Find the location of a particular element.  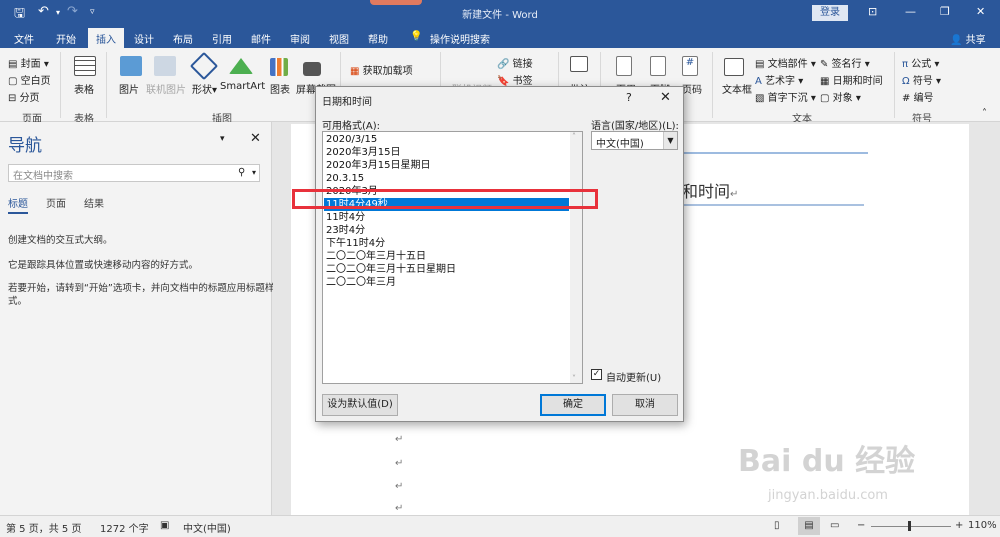

set-default-button: 设为默认值(D) is located at coordinates (360, 405).